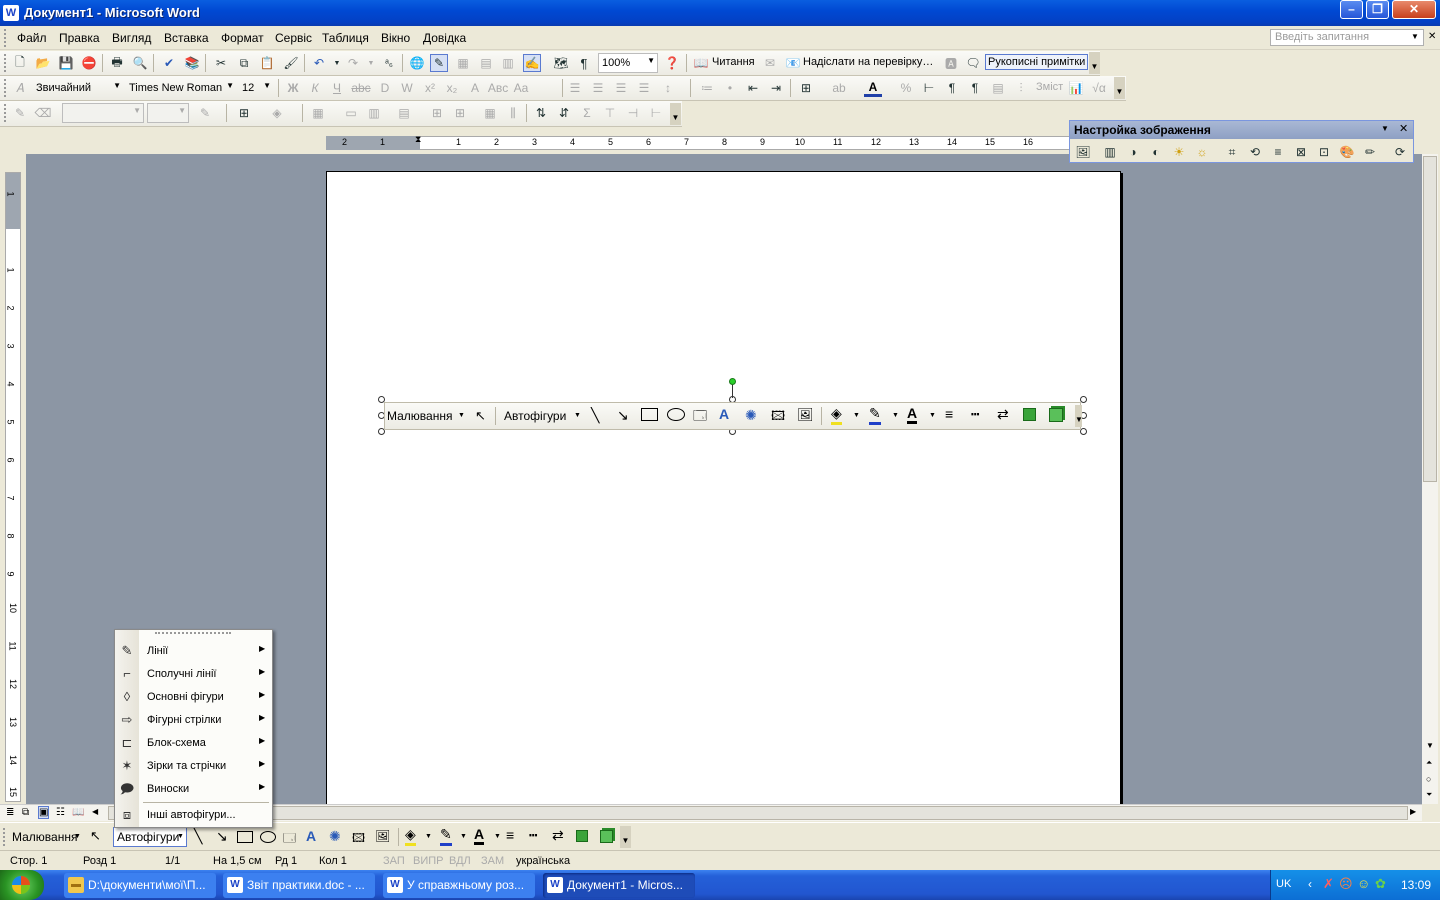 This screenshot has height=900, width=1440. I want to click on menu-file: Файл, so click(32, 38).